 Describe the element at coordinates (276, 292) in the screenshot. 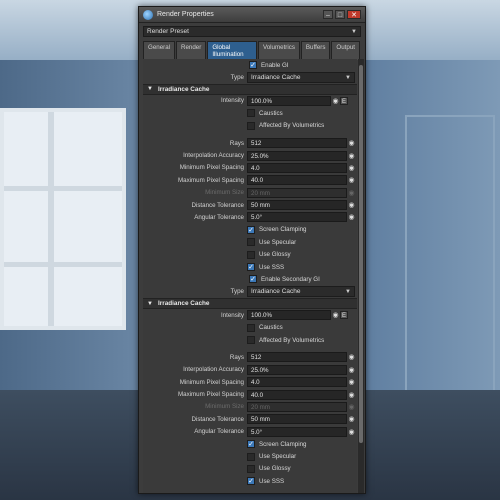

I see `secondary-type-value: Irradiance Cache` at that location.